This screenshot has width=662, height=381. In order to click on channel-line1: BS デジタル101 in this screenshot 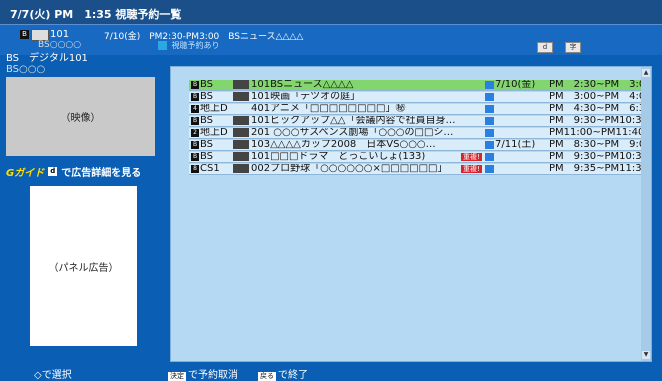, I will do `click(47, 58)`.